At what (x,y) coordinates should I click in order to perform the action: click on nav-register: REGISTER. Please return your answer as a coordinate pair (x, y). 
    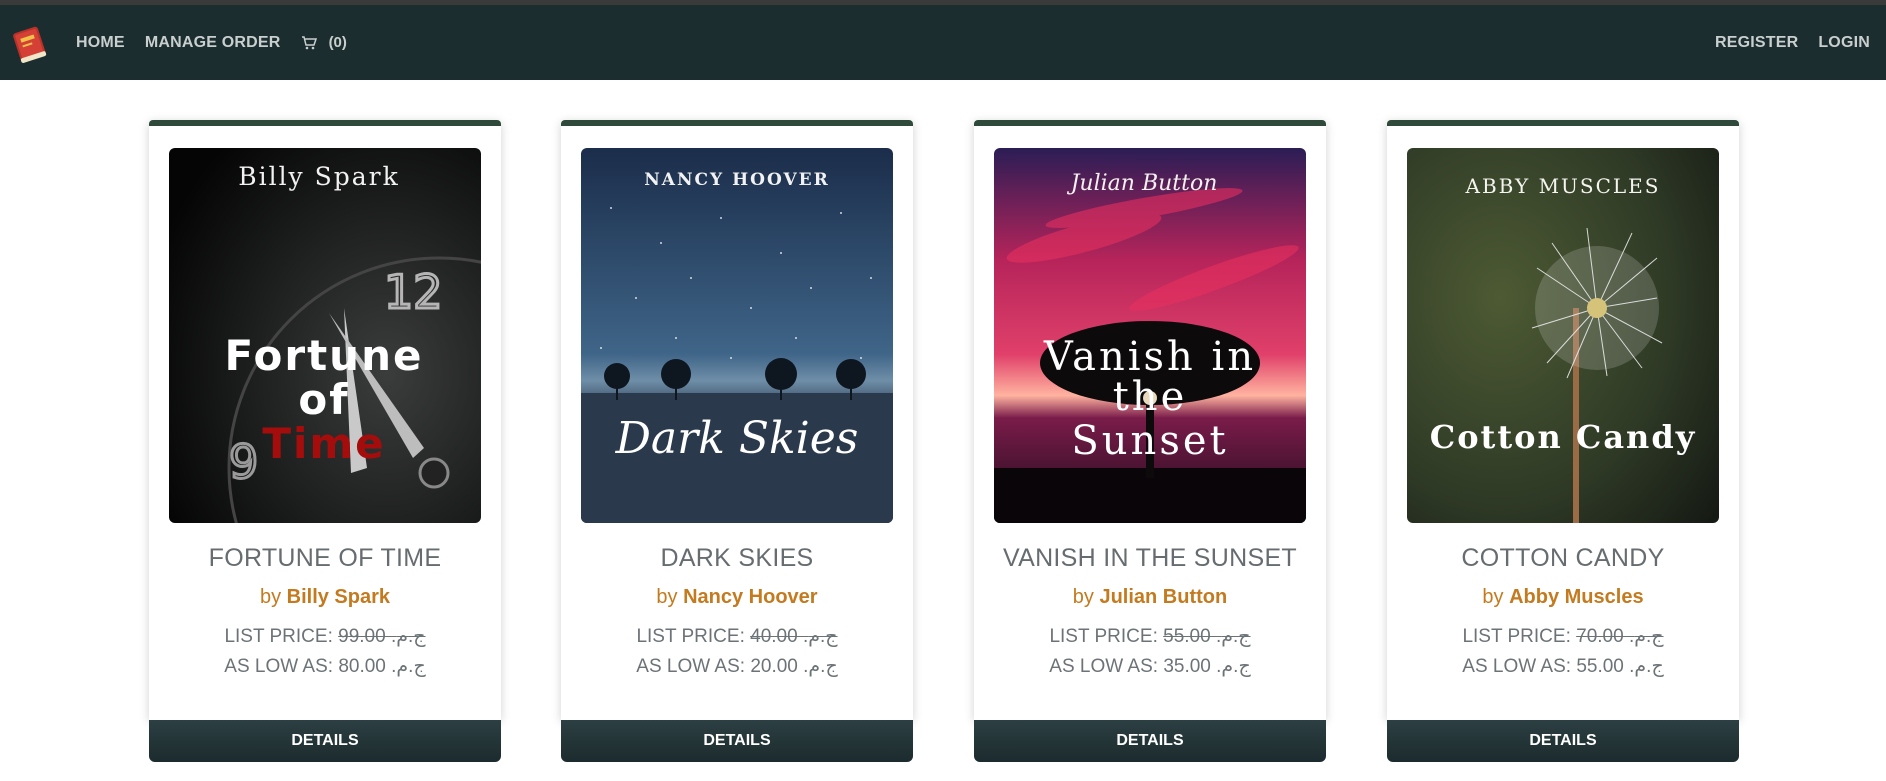
    Looking at the image, I should click on (1756, 43).